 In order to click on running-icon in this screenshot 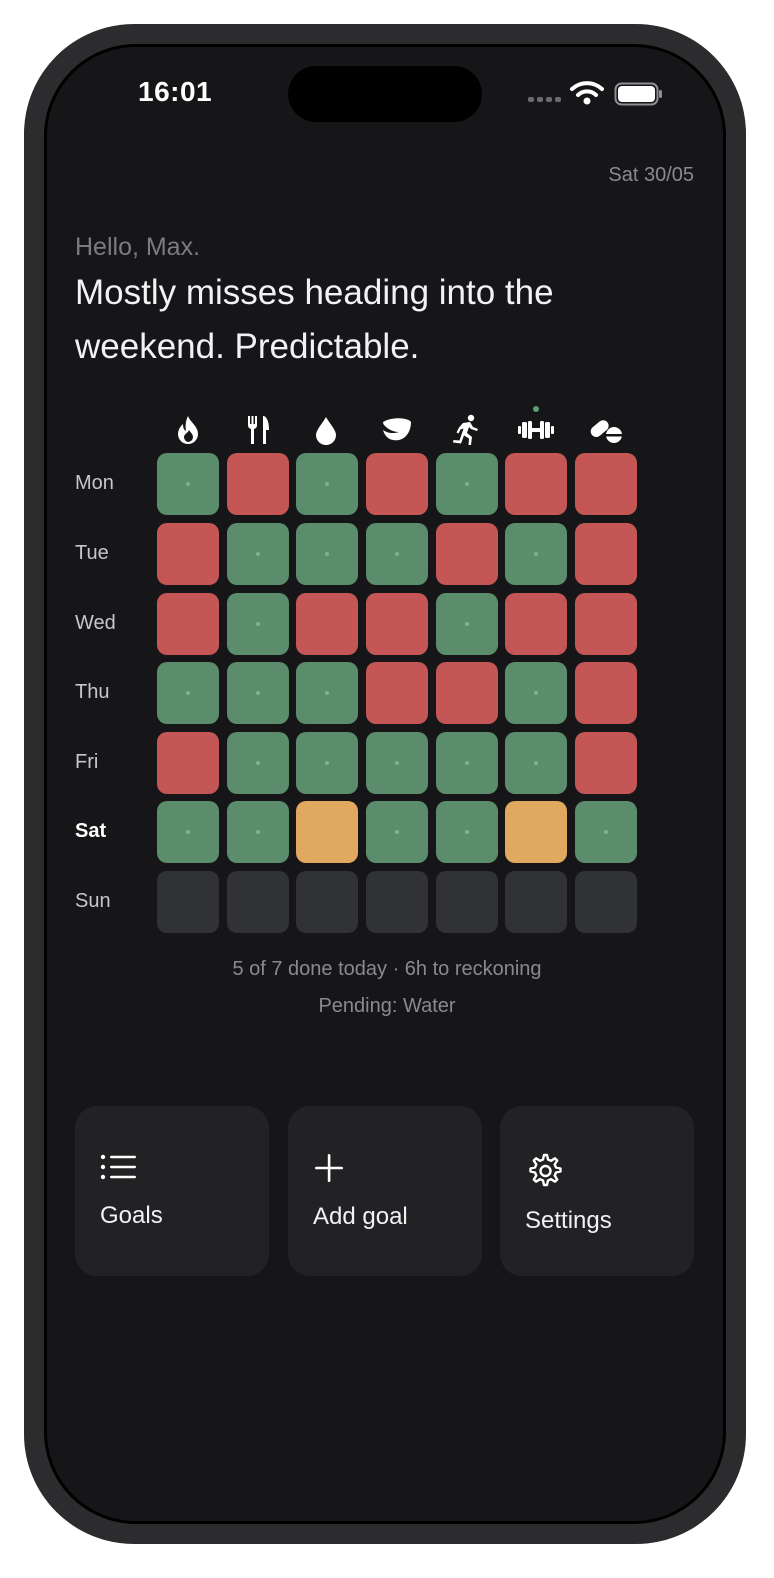, I will do `click(466, 430)`.